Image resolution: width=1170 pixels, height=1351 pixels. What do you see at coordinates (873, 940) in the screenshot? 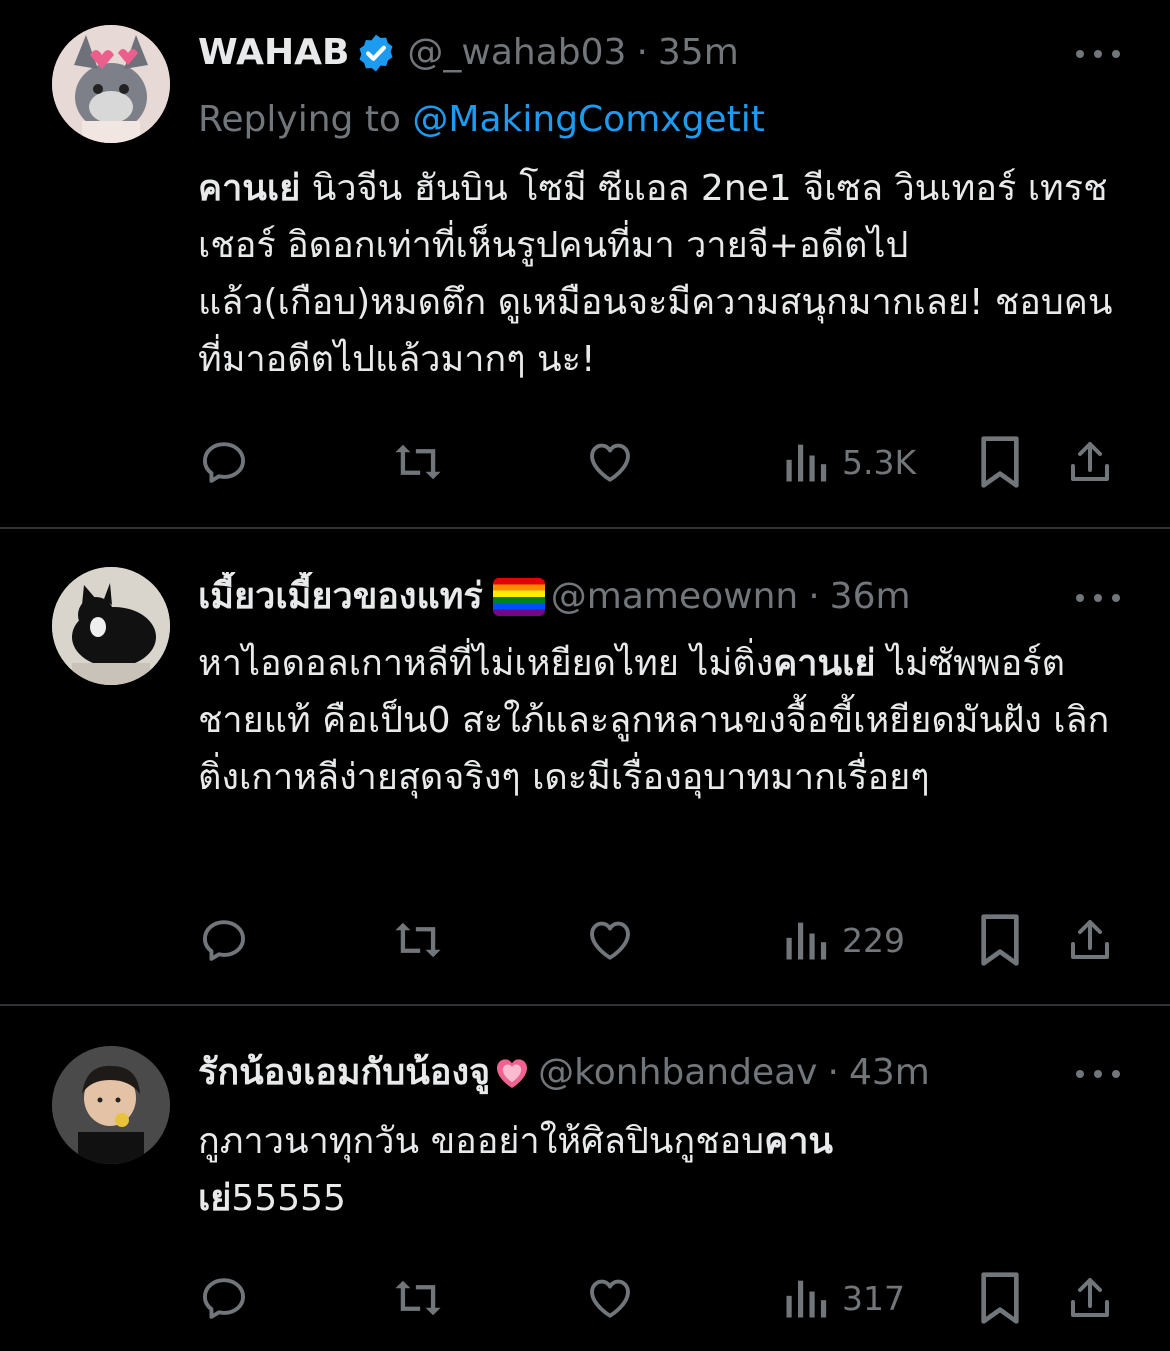
I see `views-count: 229` at bounding box center [873, 940].